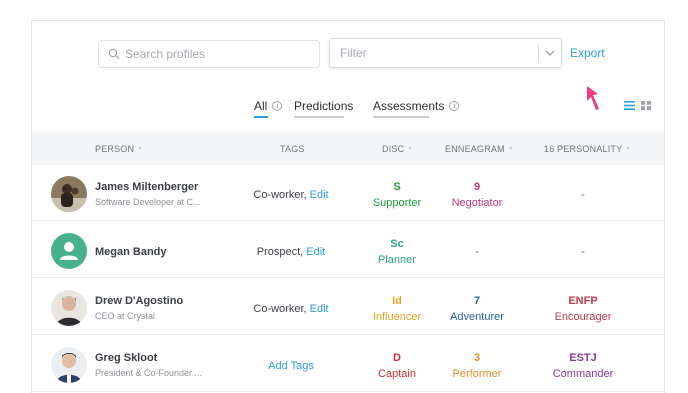 The image size is (688, 393). Describe the element at coordinates (583, 366) in the screenshot. I see `personality-cell: ESTJ Commander` at that location.